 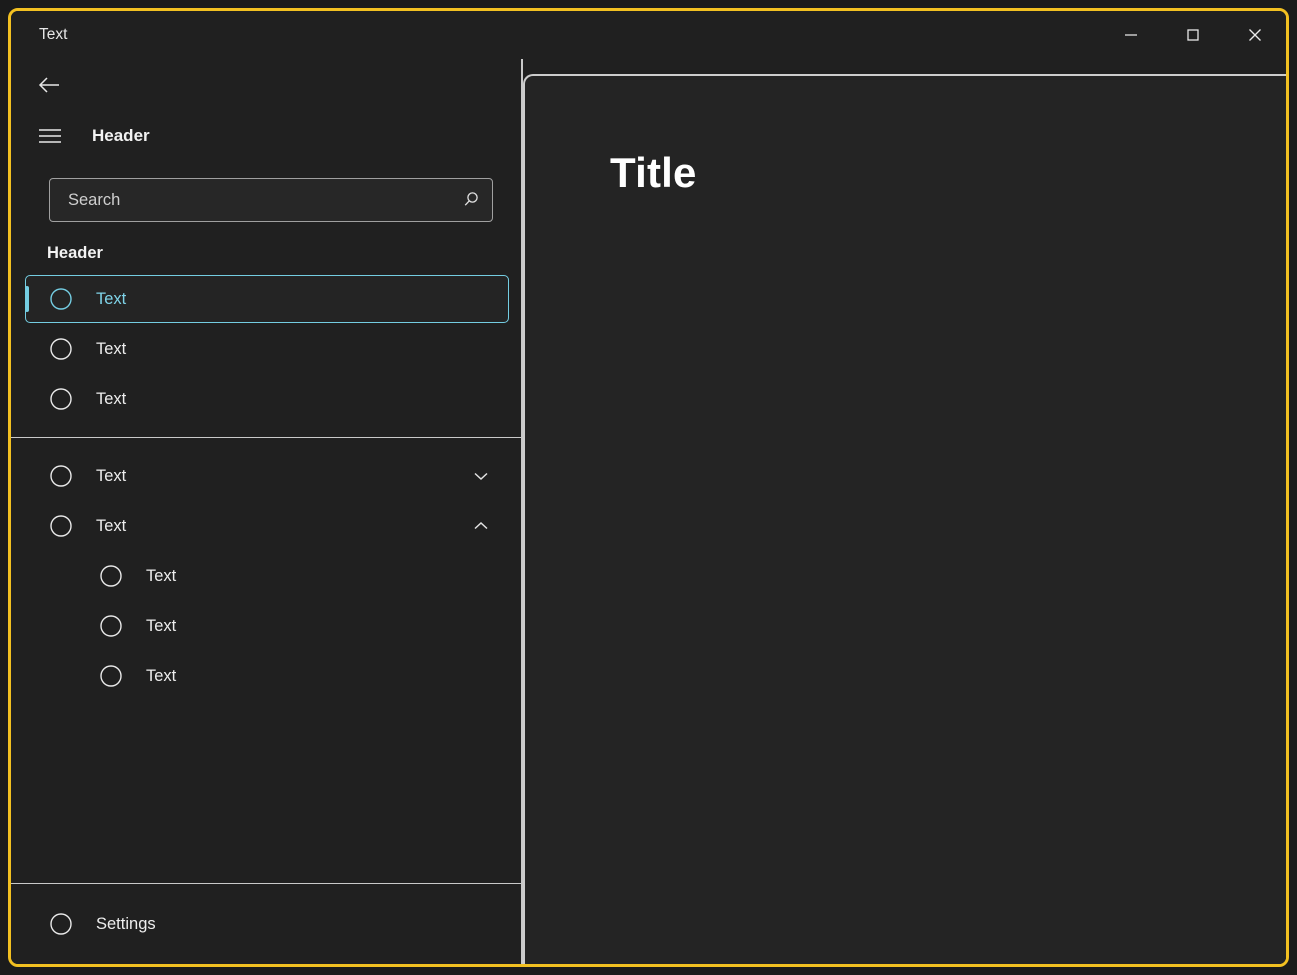 I want to click on selection-indicator, so click(x=27, y=299).